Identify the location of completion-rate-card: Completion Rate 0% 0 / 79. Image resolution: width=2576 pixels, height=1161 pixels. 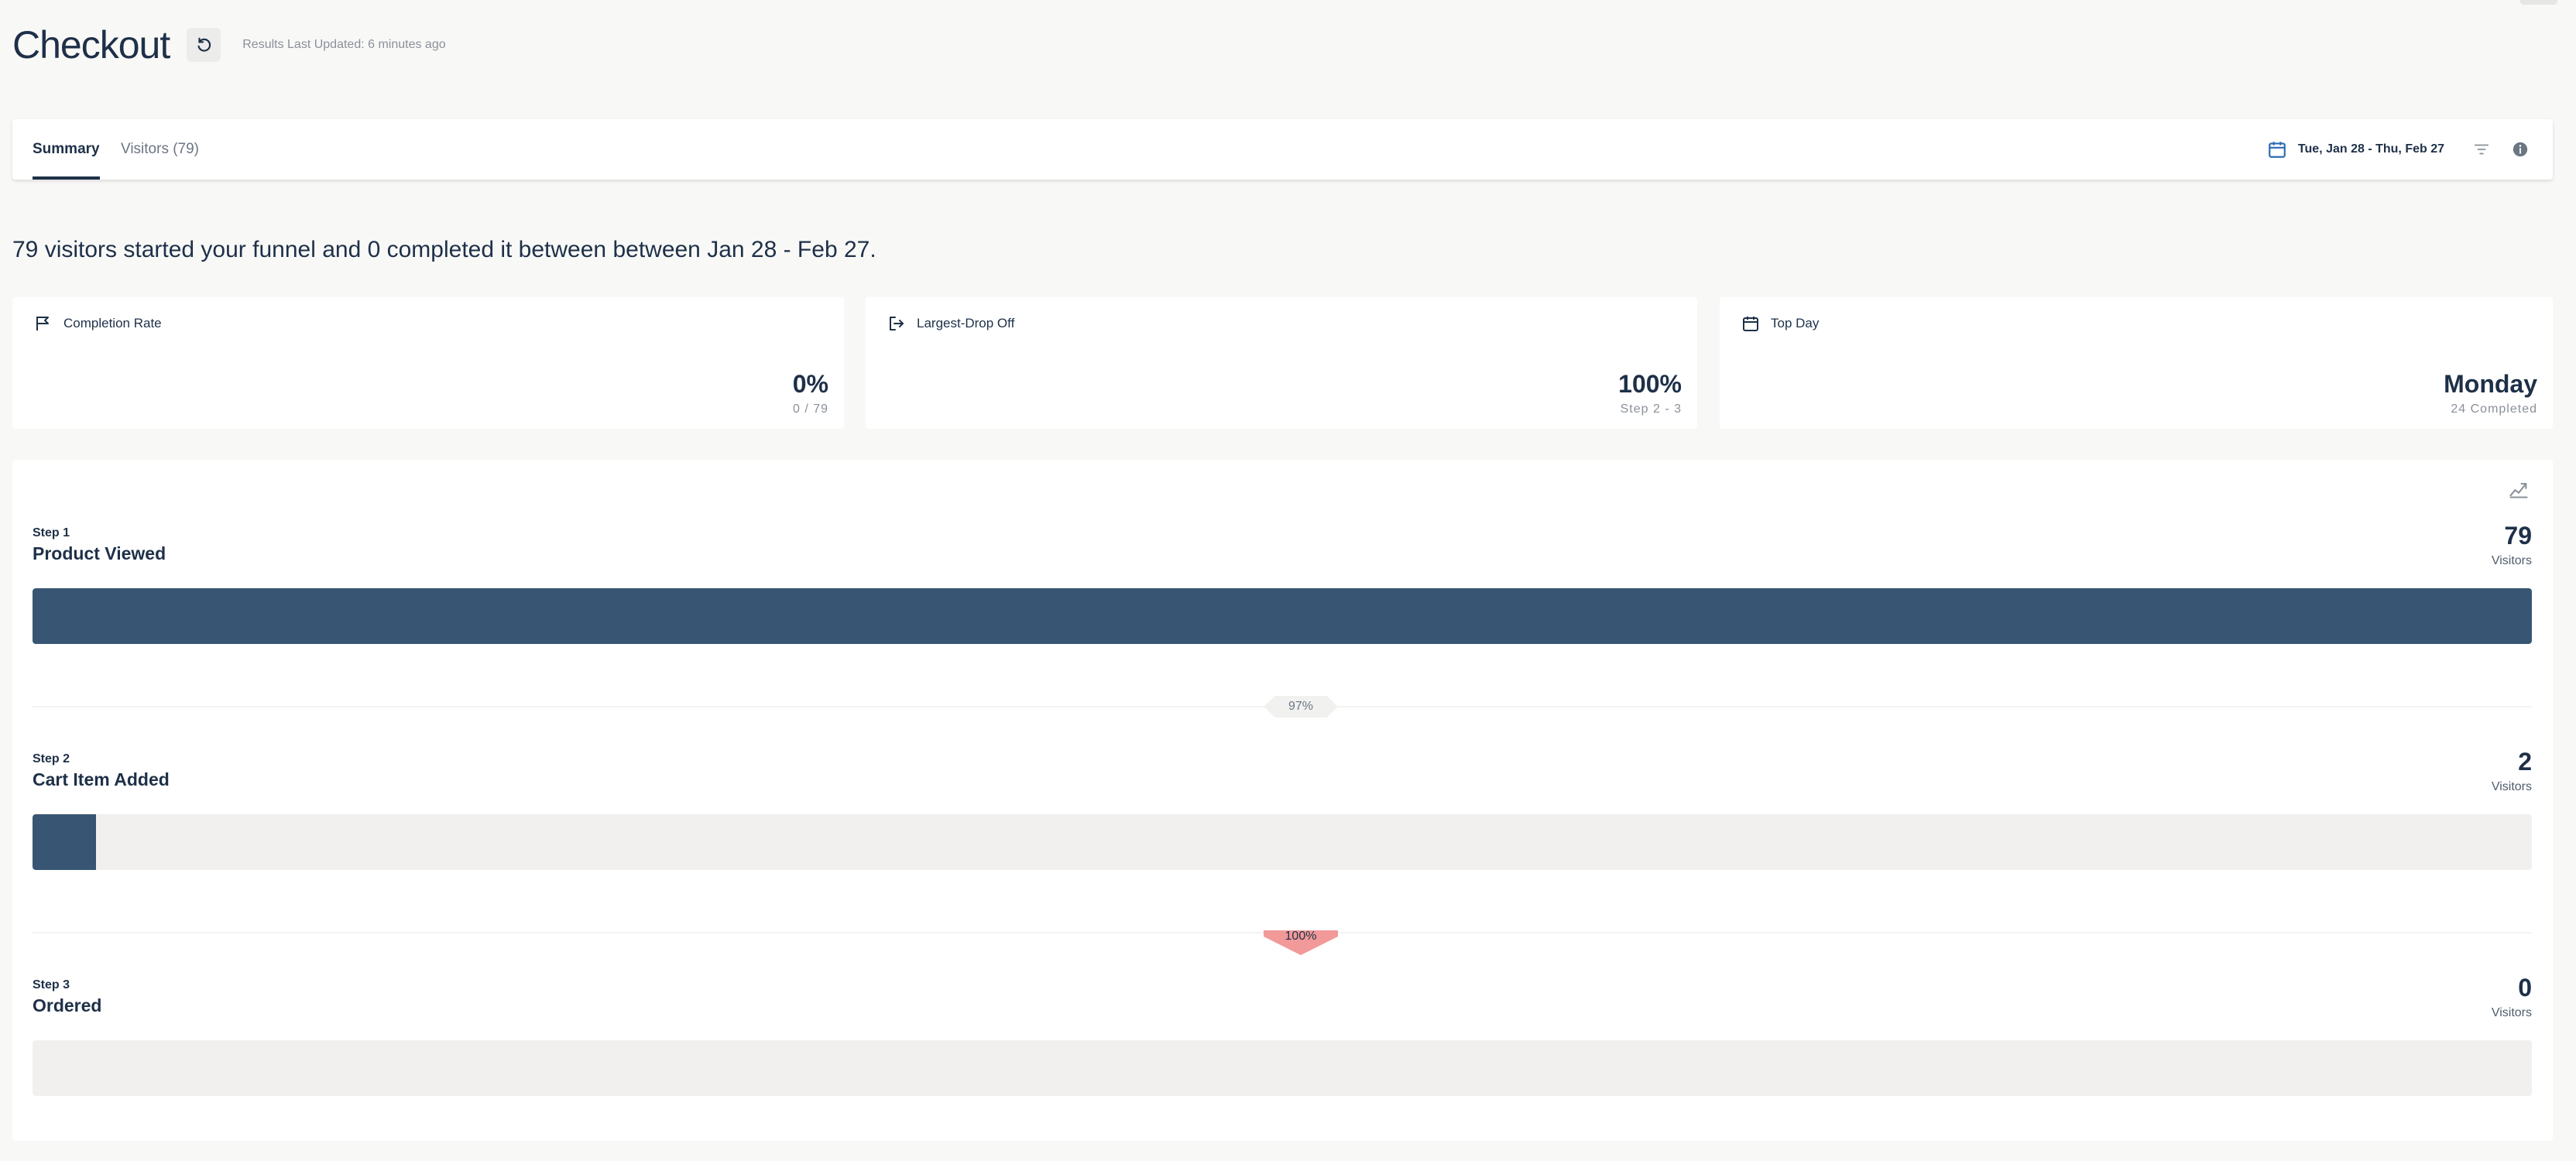
(428, 363).